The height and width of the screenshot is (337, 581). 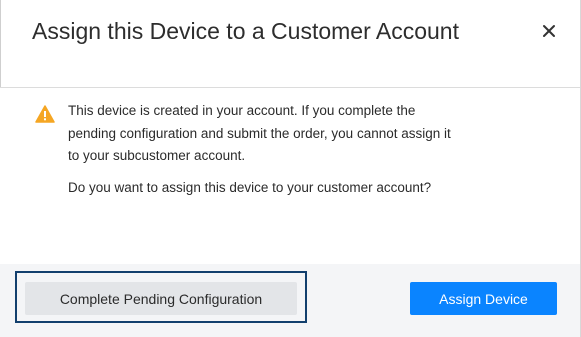 I want to click on dialog-title: Assign this Device to a Customer Account, so click(x=245, y=31).